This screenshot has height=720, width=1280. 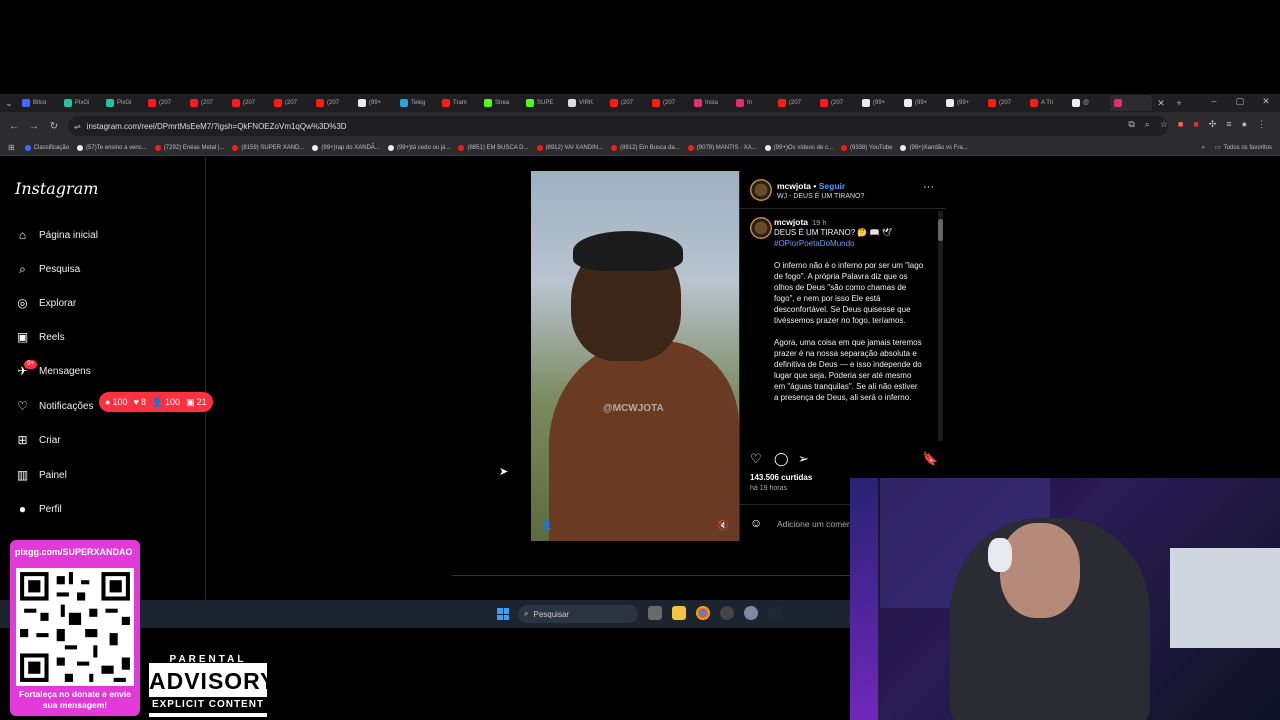 What do you see at coordinates (77, 126) in the screenshot?
I see `site-info-icon: ⇌` at bounding box center [77, 126].